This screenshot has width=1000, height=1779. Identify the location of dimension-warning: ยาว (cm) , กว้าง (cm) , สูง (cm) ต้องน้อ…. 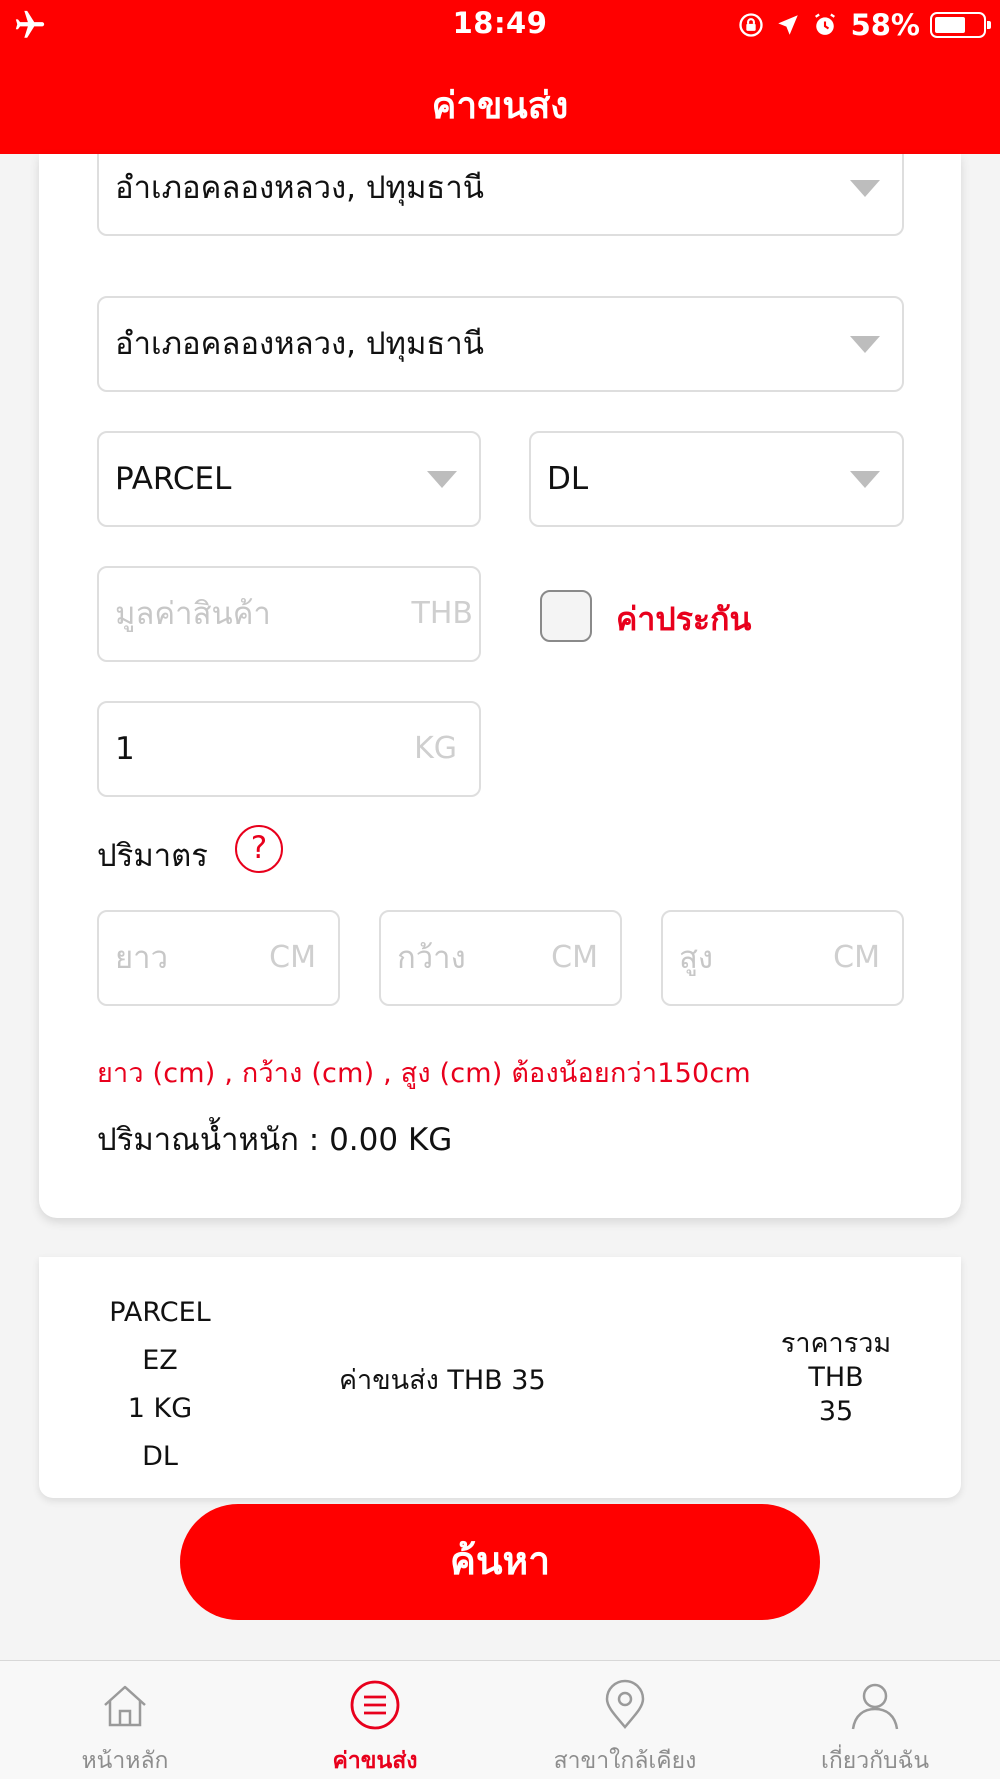
(424, 1073).